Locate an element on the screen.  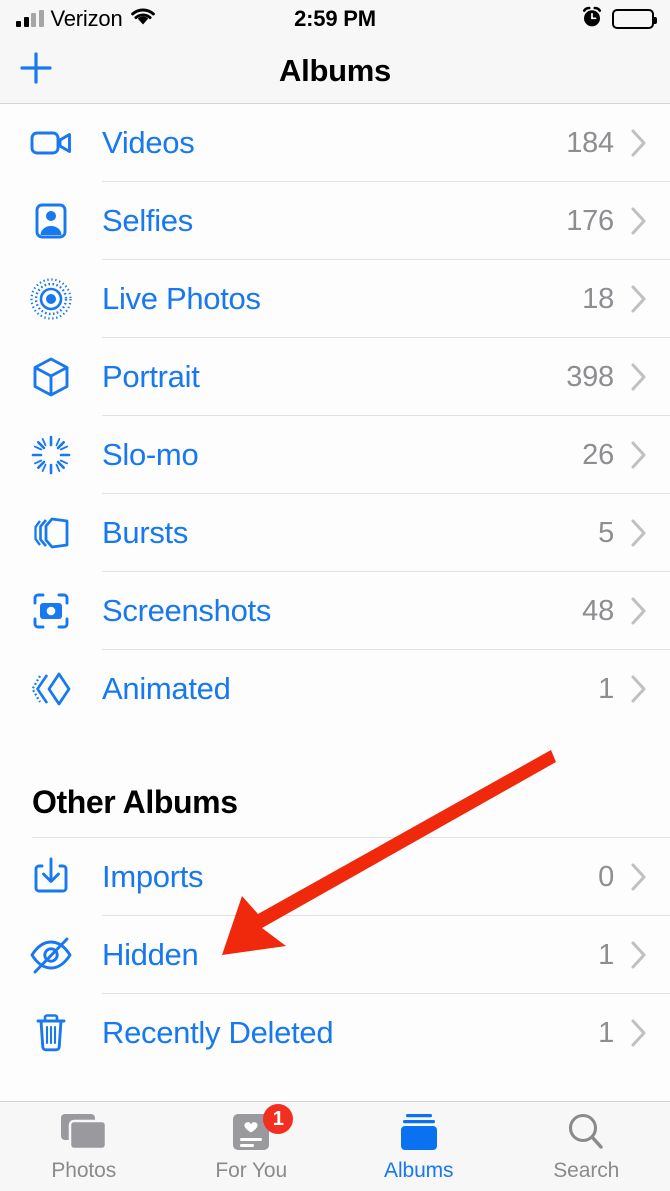
tab-label: For You is located at coordinates (251, 1170).